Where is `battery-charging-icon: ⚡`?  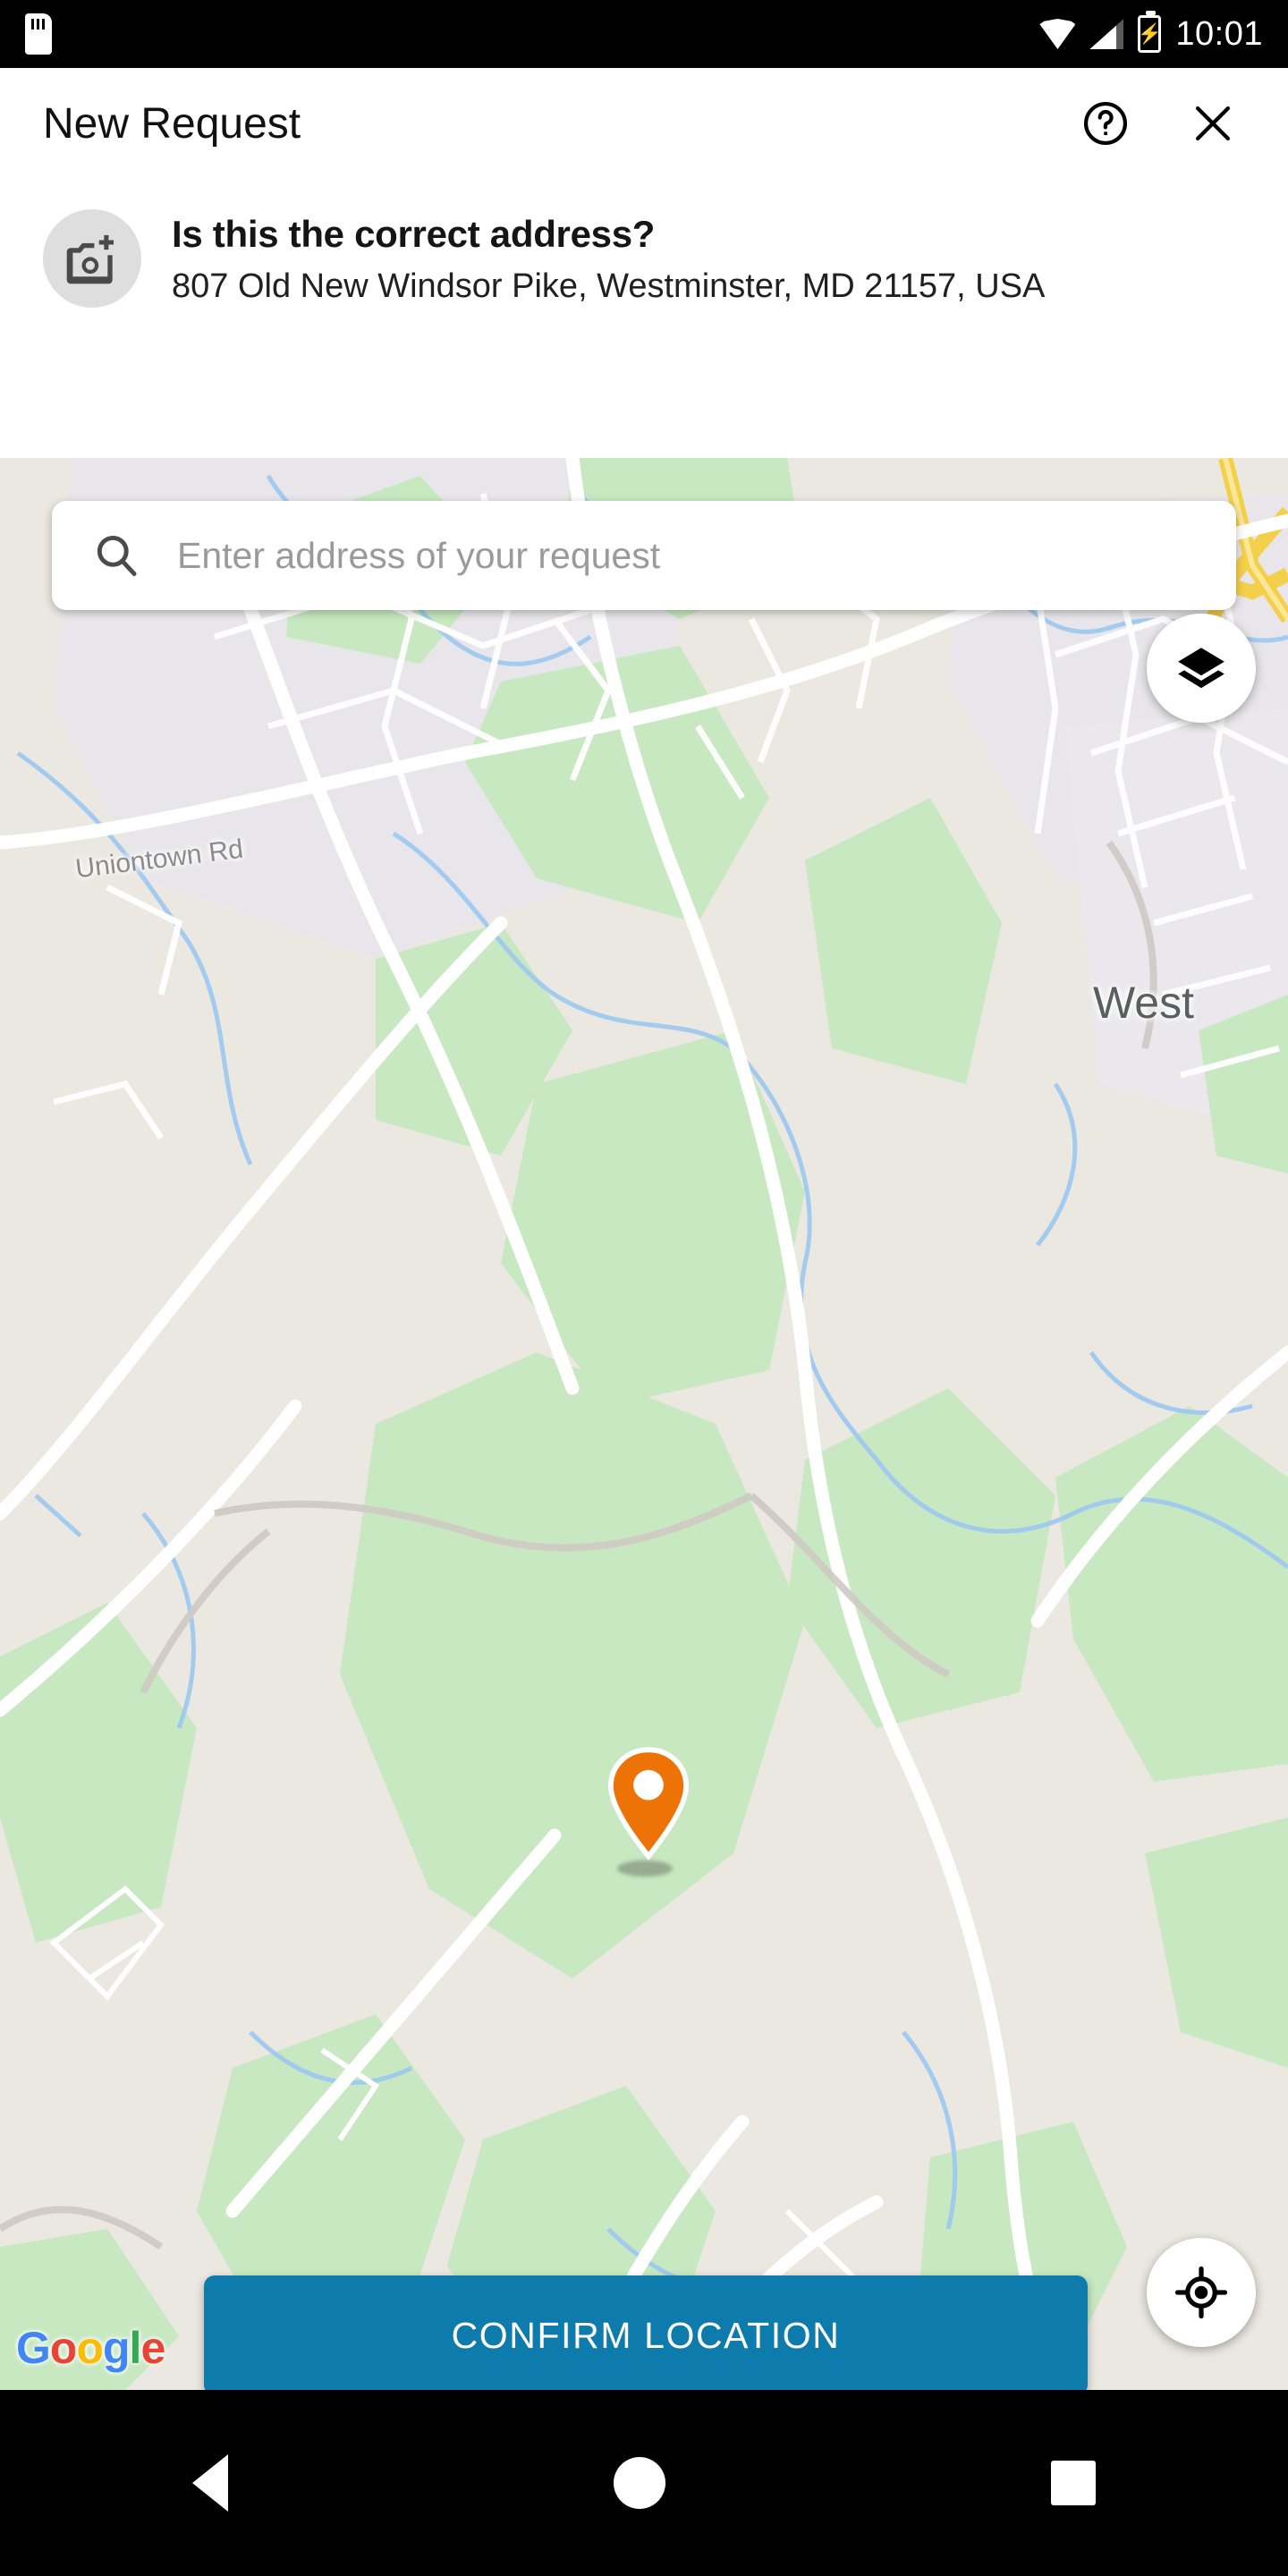 battery-charging-icon: ⚡ is located at coordinates (1150, 32).